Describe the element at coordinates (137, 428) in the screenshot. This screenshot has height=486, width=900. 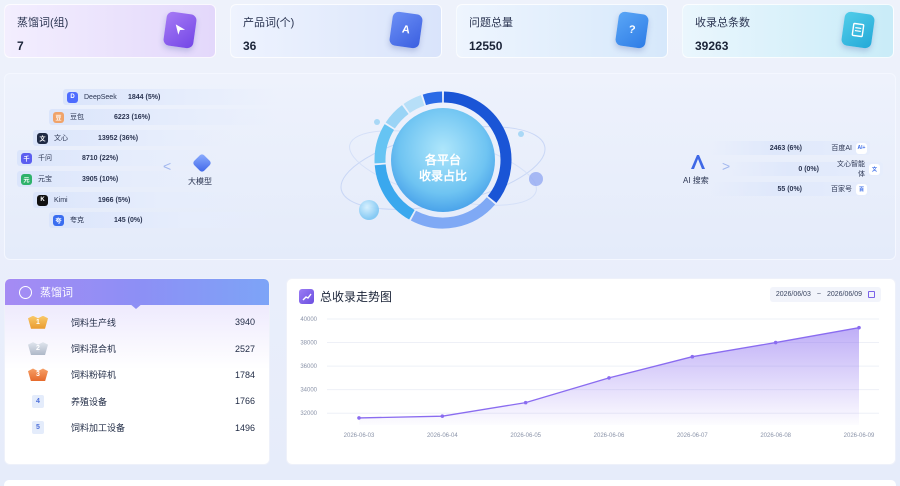
I see `list-item: 5 饲料加工设备 1496` at that location.